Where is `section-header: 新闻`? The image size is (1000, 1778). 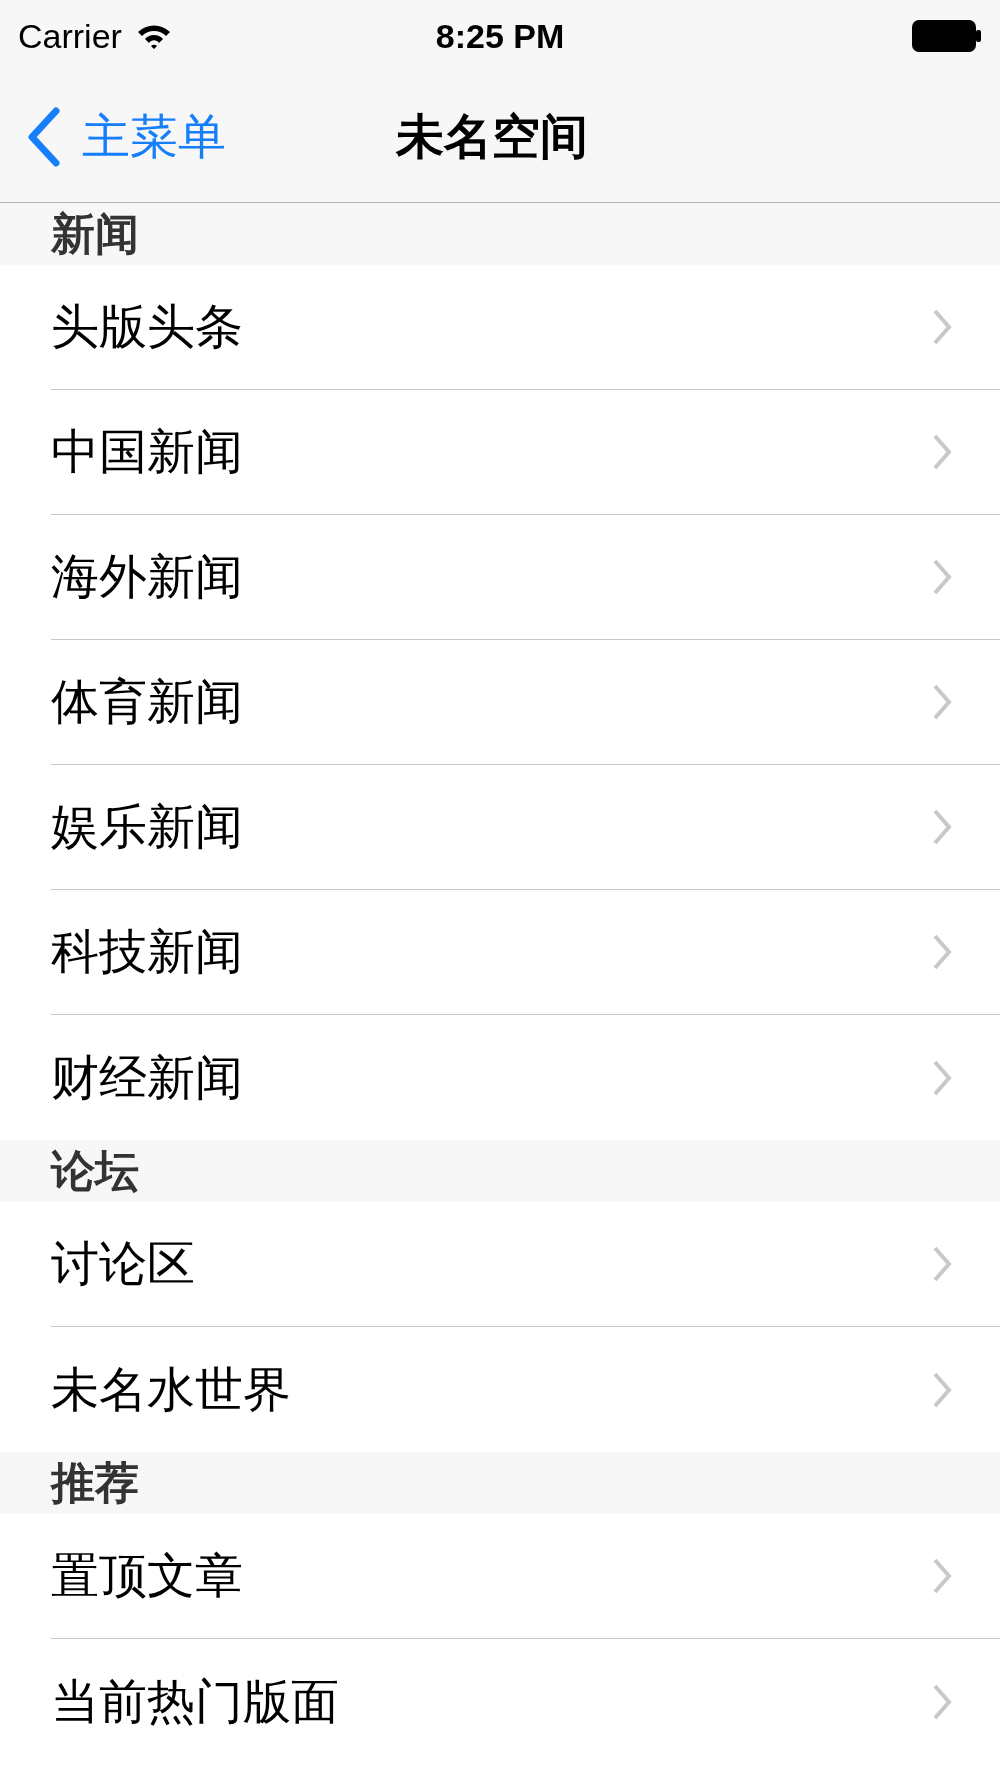
section-header: 新闻 is located at coordinates (500, 234).